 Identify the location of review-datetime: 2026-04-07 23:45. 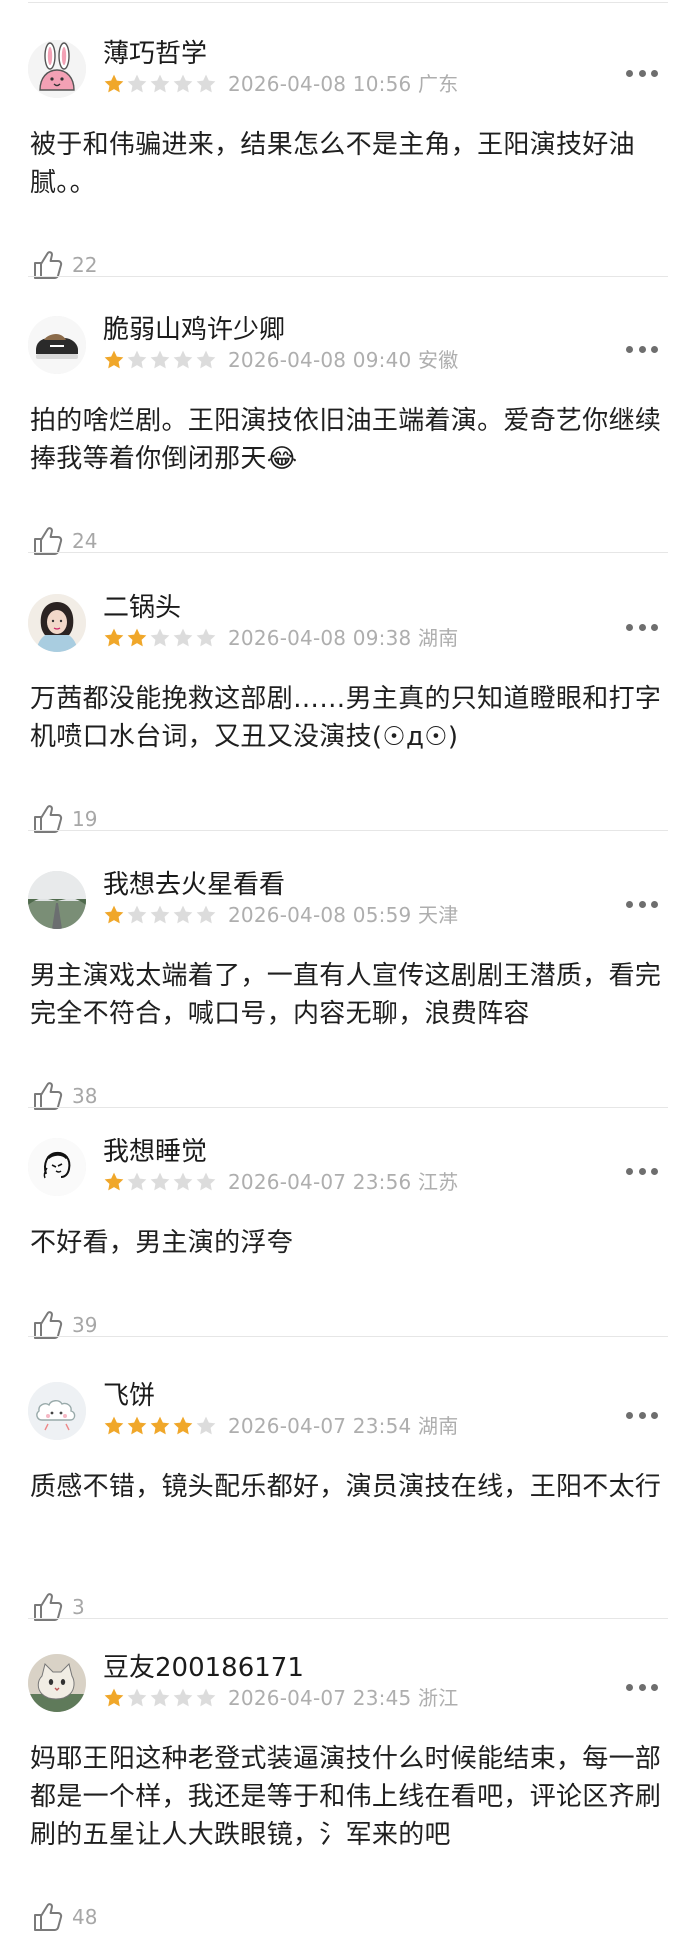
(320, 1698).